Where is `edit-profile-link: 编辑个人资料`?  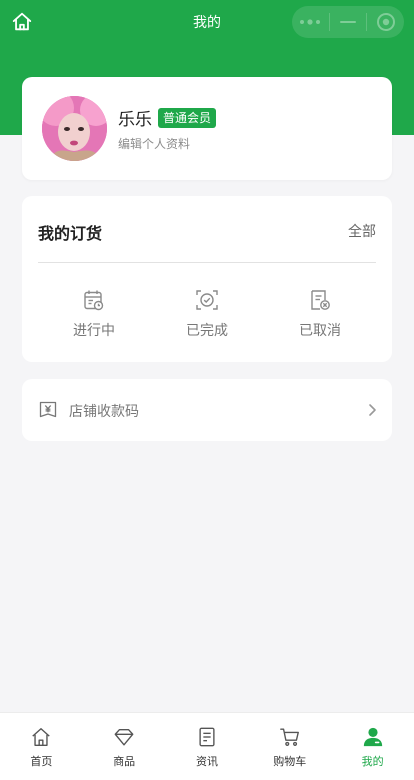
edit-profile-link: 编辑个人资料 is located at coordinates (154, 143).